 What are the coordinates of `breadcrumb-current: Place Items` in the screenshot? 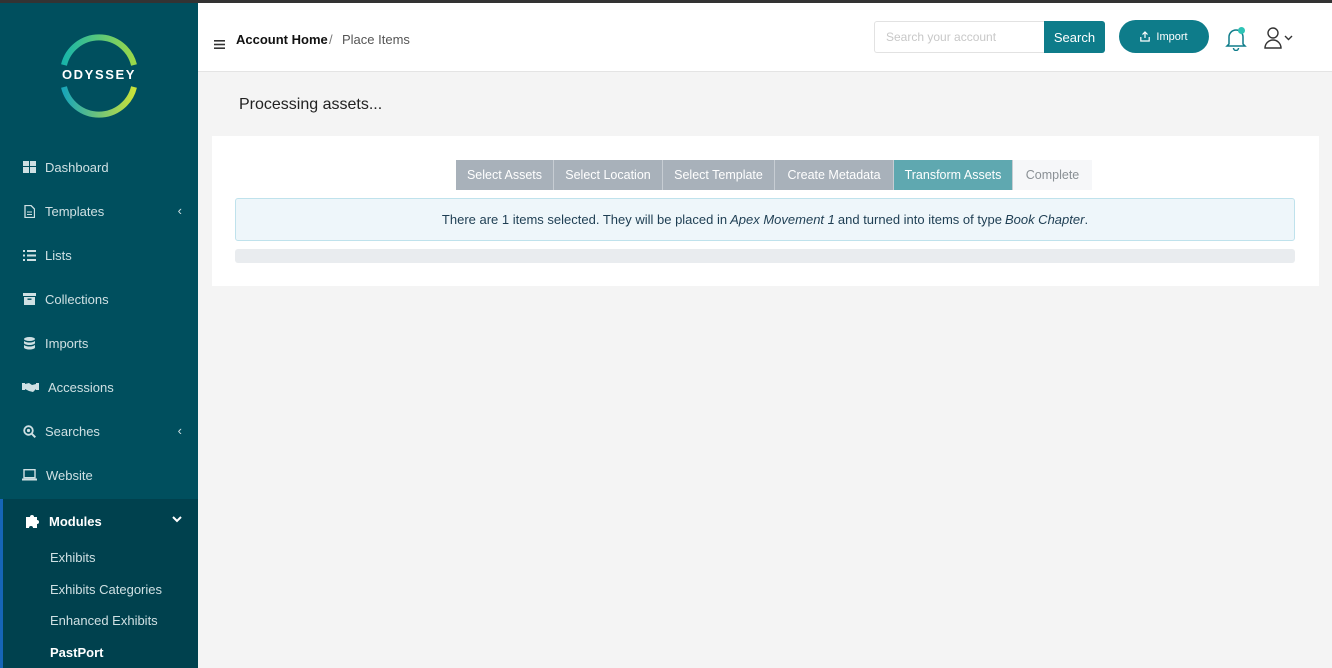 It's located at (376, 39).